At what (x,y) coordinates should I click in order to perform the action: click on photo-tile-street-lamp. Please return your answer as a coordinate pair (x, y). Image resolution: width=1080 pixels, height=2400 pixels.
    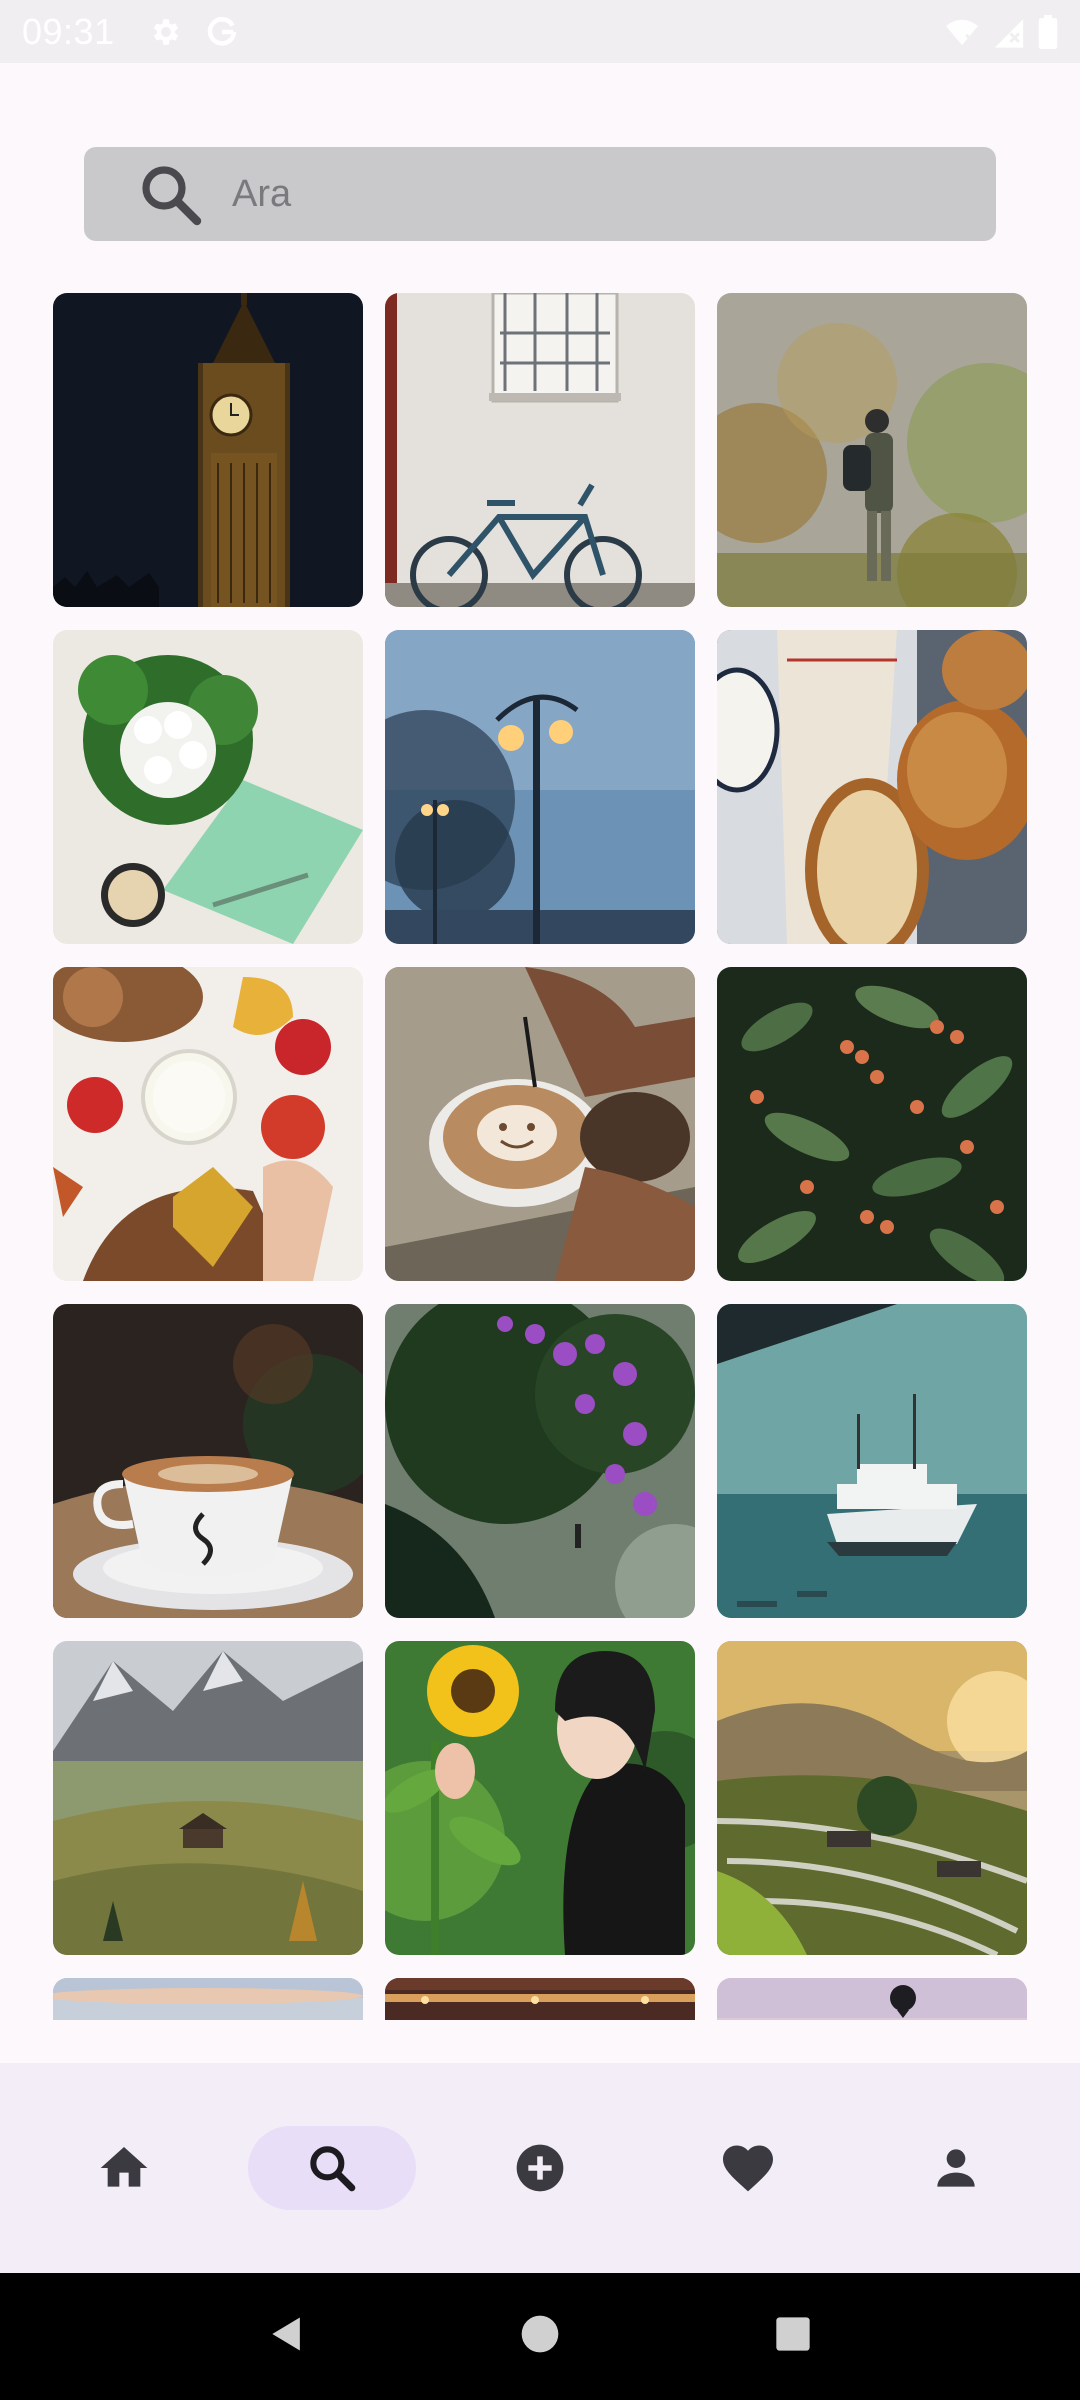
    Looking at the image, I should click on (540, 787).